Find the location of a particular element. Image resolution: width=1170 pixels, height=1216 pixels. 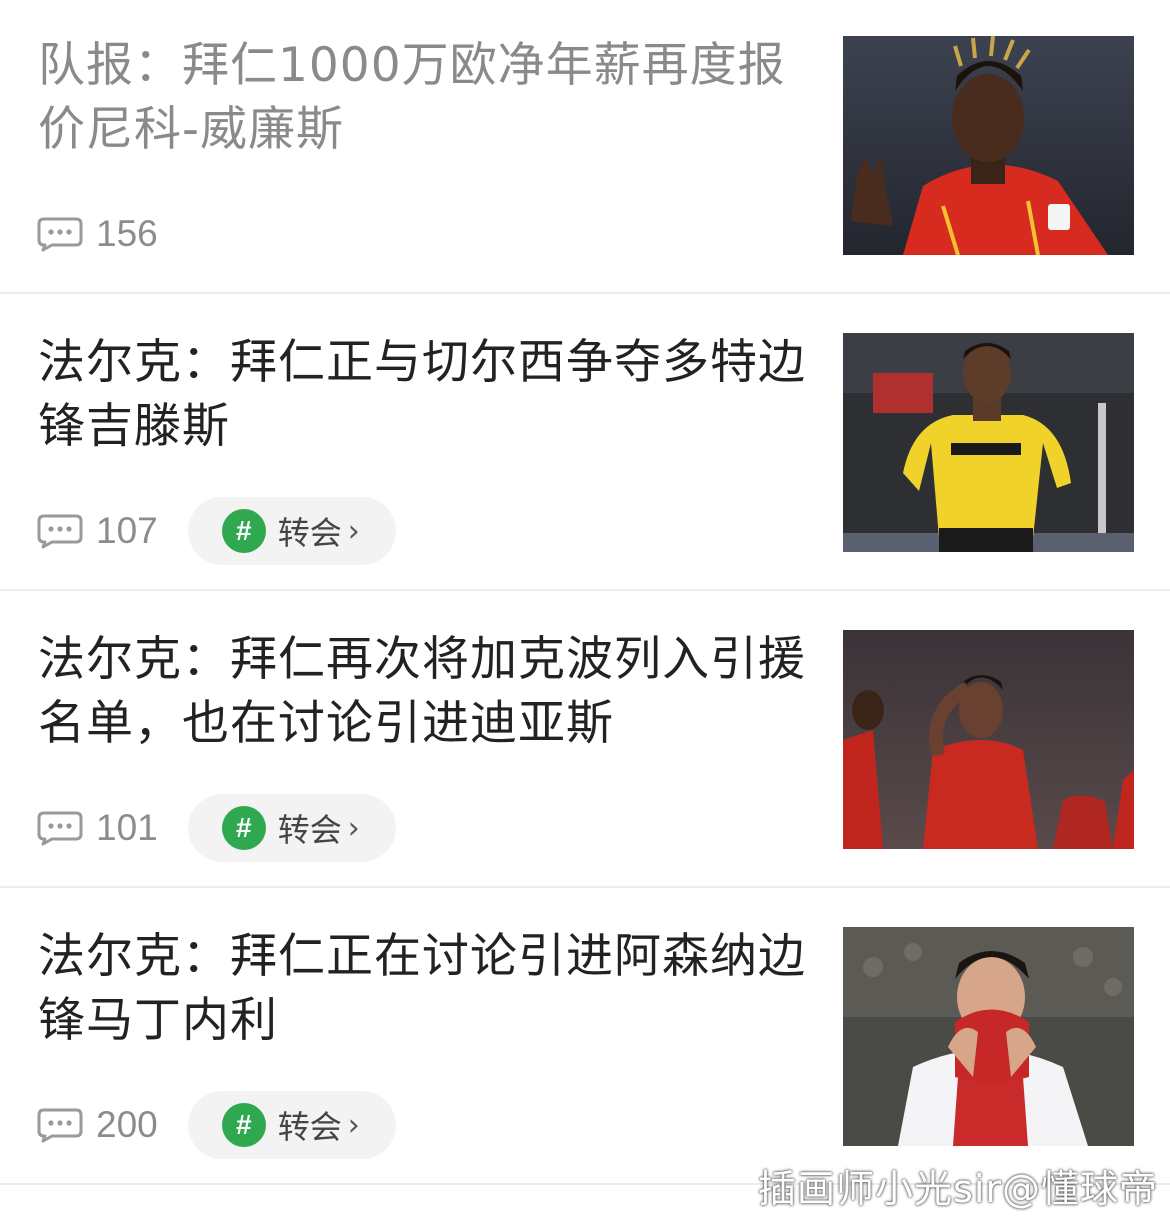

news-title: 队报：拜仁1000万欧净年薪再度报价尼科-威廉斯 is located at coordinates (423, 98).